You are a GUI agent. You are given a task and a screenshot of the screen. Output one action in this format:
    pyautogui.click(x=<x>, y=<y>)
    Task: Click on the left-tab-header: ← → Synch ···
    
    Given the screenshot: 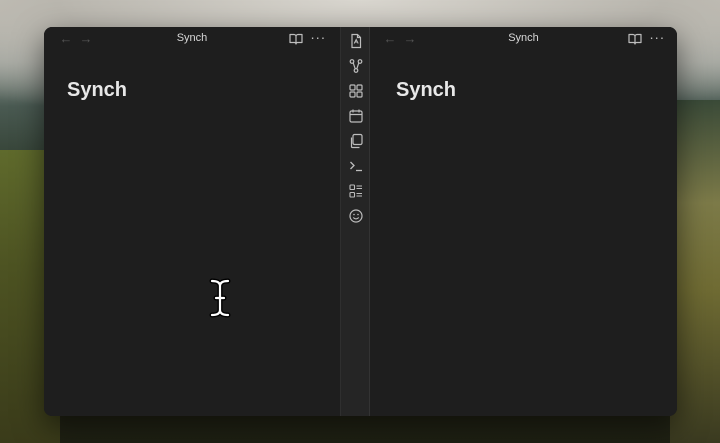 What is the action you would take?
    pyautogui.click(x=192, y=39)
    